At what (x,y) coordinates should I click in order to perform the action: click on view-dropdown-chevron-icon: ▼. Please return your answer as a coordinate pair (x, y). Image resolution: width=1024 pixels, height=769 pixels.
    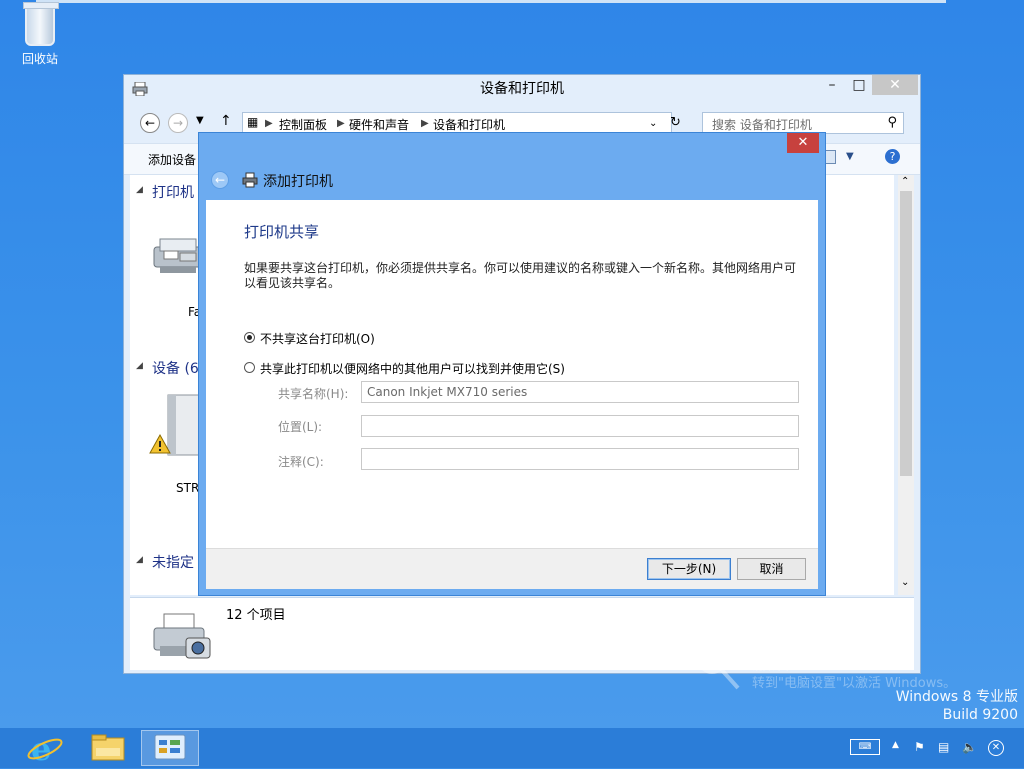
    Looking at the image, I should click on (850, 156).